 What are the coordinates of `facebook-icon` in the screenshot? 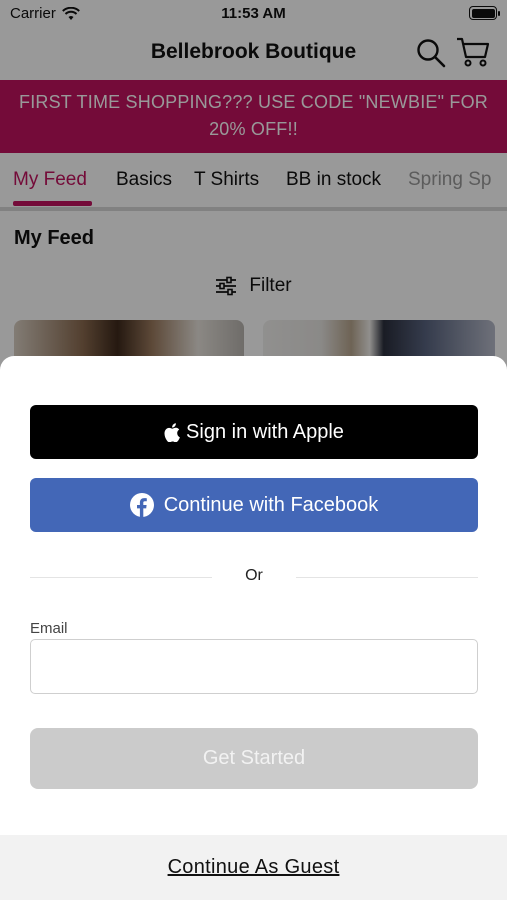 It's located at (141, 505).